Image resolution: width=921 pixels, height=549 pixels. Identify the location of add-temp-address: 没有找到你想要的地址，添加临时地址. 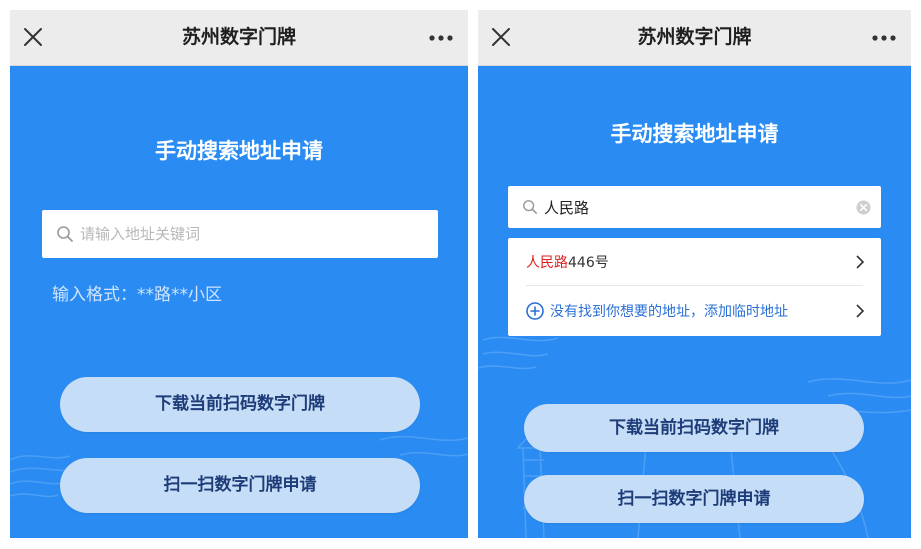
(694, 311).